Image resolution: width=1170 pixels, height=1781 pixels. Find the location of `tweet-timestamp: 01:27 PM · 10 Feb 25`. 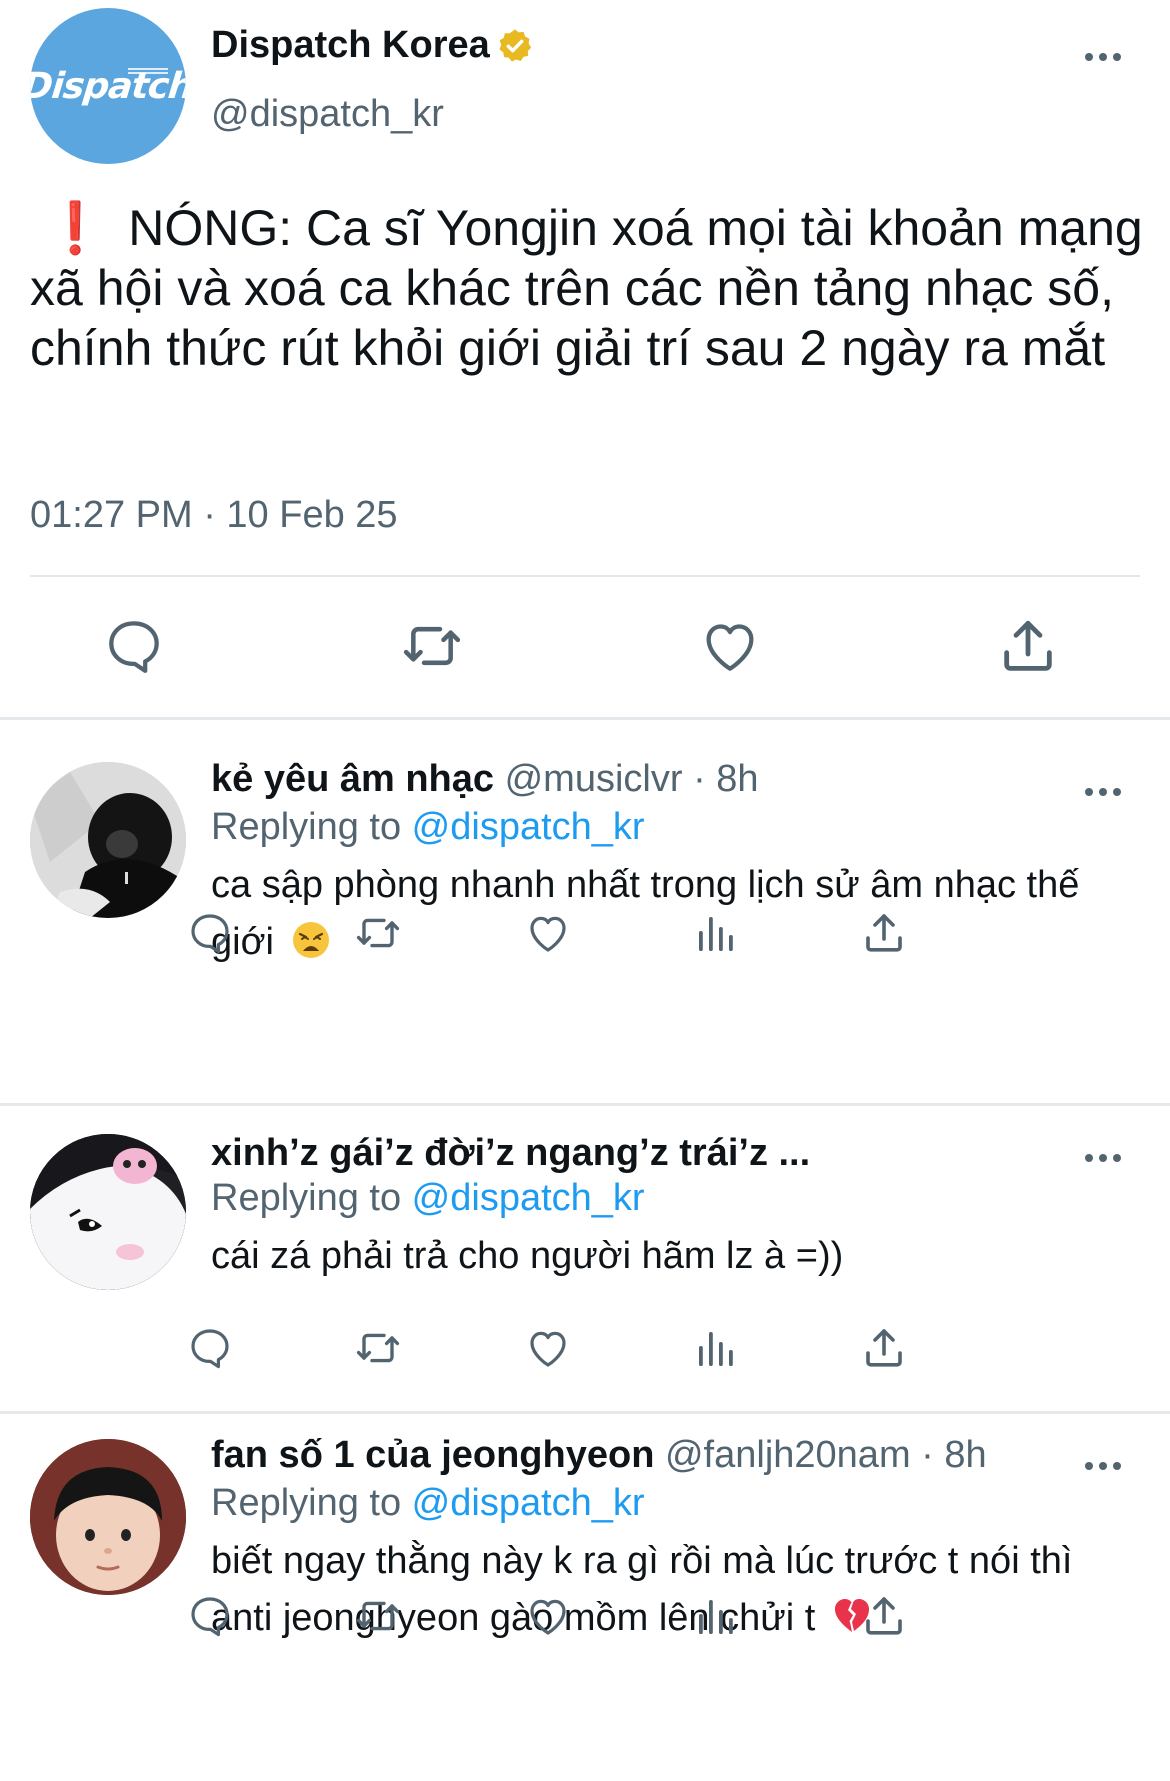

tweet-timestamp: 01:27 PM · 10 Feb 25 is located at coordinates (214, 515).